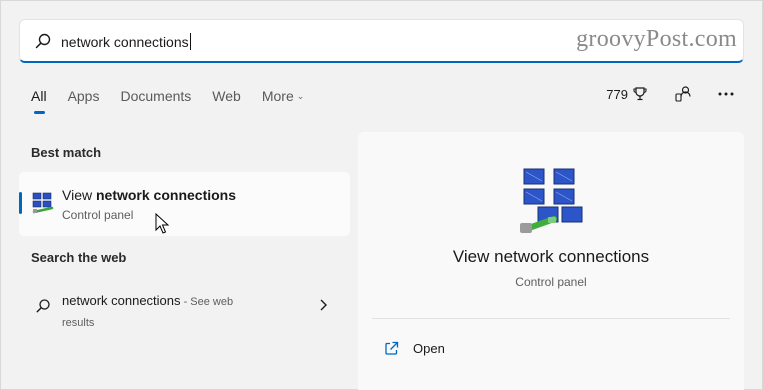 This screenshot has height=390, width=763. What do you see at coordinates (162, 223) in the screenshot?
I see `mouse-cursor-icon` at bounding box center [162, 223].